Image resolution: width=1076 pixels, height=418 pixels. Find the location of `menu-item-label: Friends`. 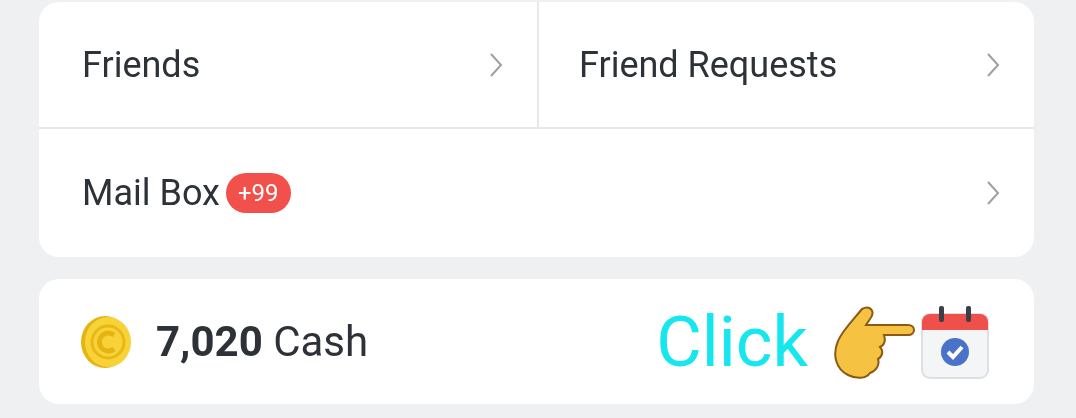

menu-item-label: Friends is located at coordinates (141, 64).